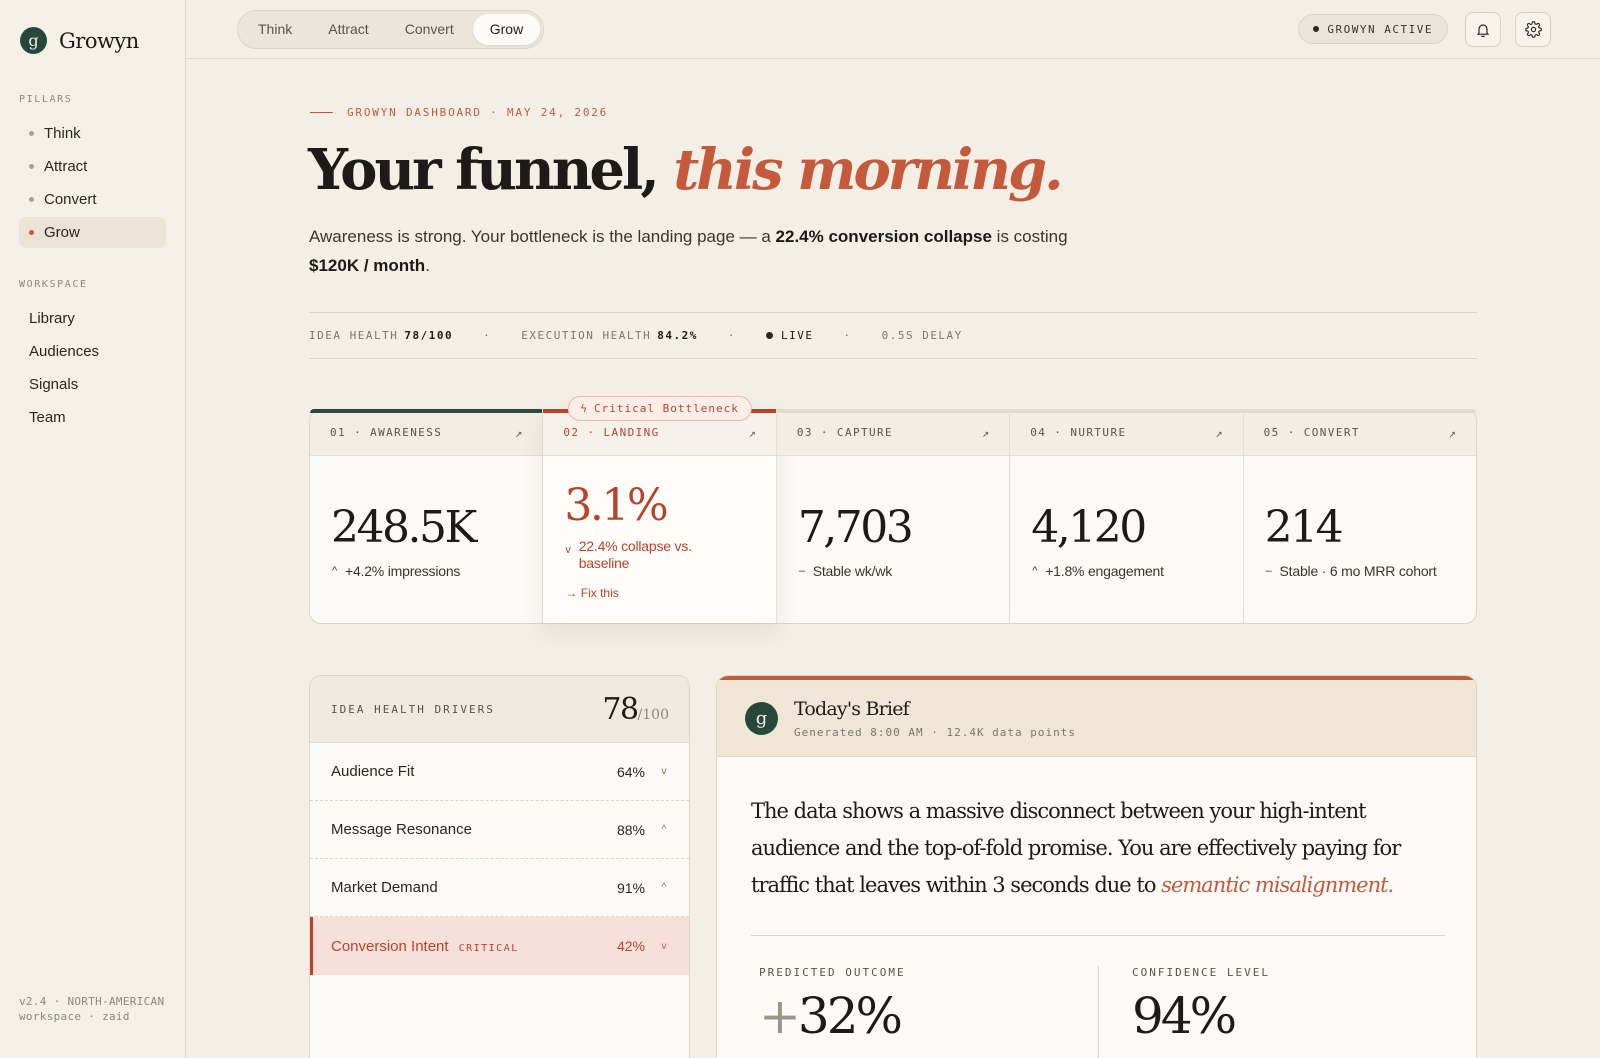 This screenshot has height=1058, width=1600. What do you see at coordinates (832, 972) in the screenshot?
I see `metric-label: PREDICTED OUTCOME` at bounding box center [832, 972].